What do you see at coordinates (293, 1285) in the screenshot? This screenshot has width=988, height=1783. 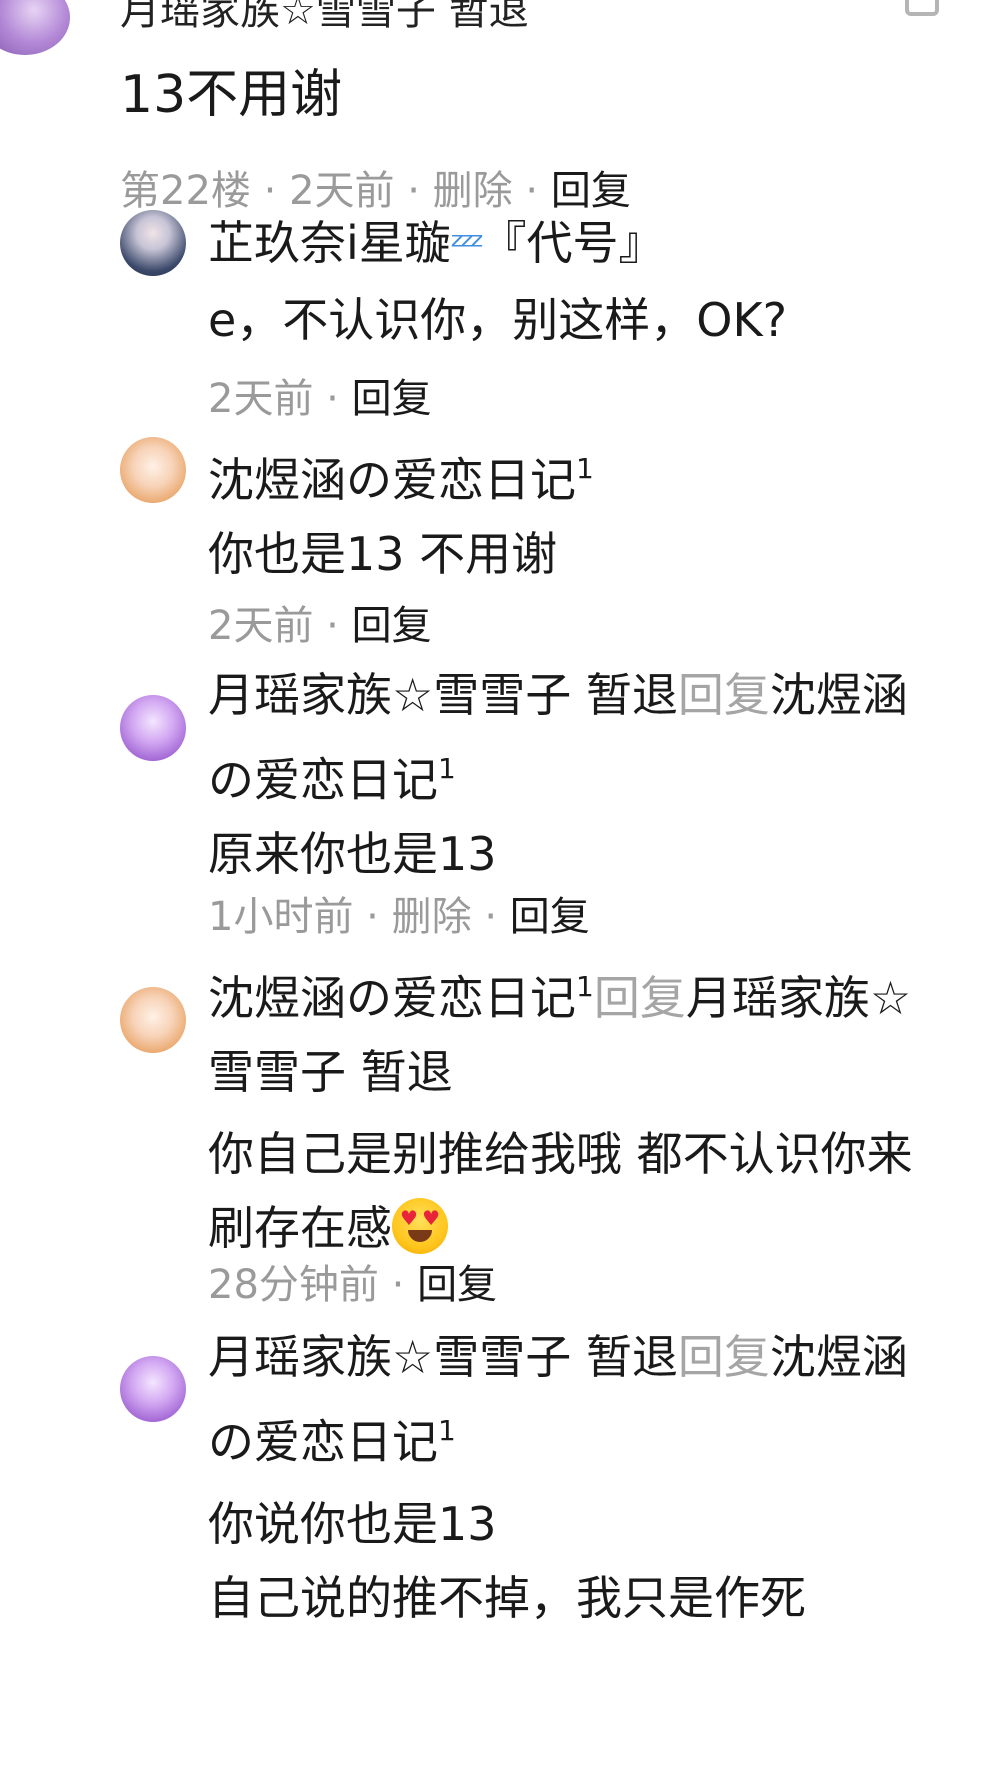 I see `time-label: 28分钟前` at bounding box center [293, 1285].